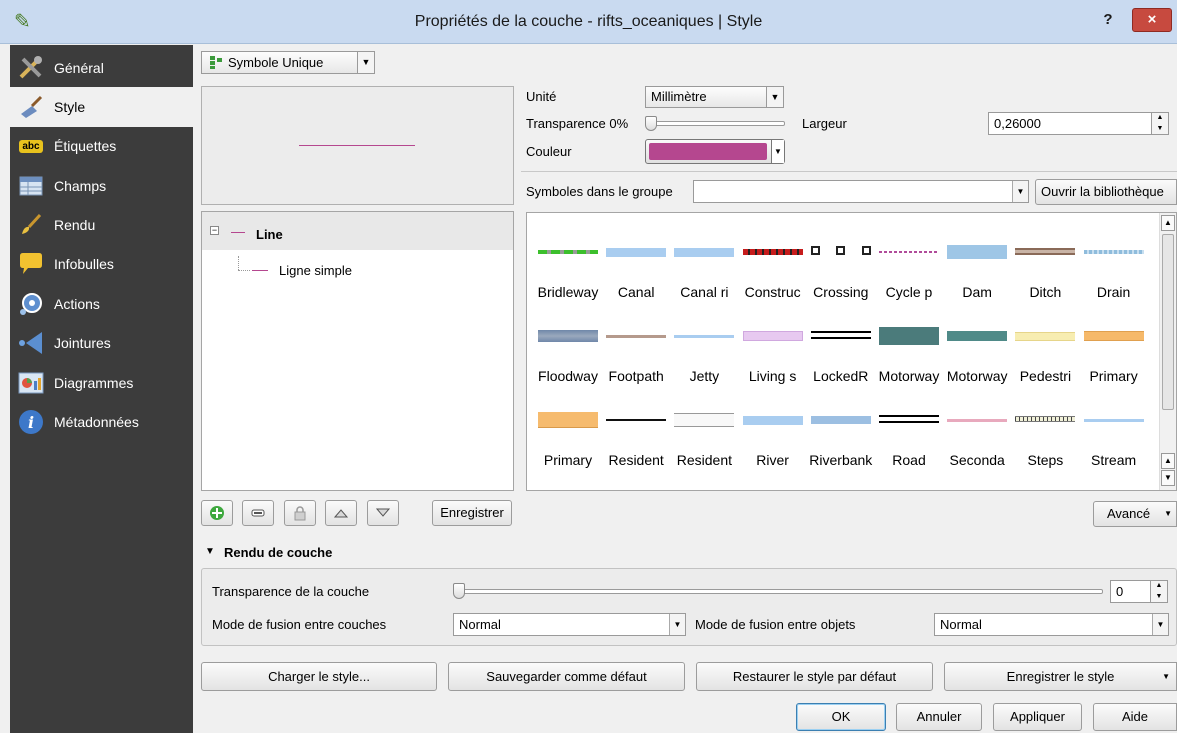 The width and height of the screenshot is (1177, 733). What do you see at coordinates (779, 591) in the screenshot?
I see `layer-transparency-slider` at bounding box center [779, 591].